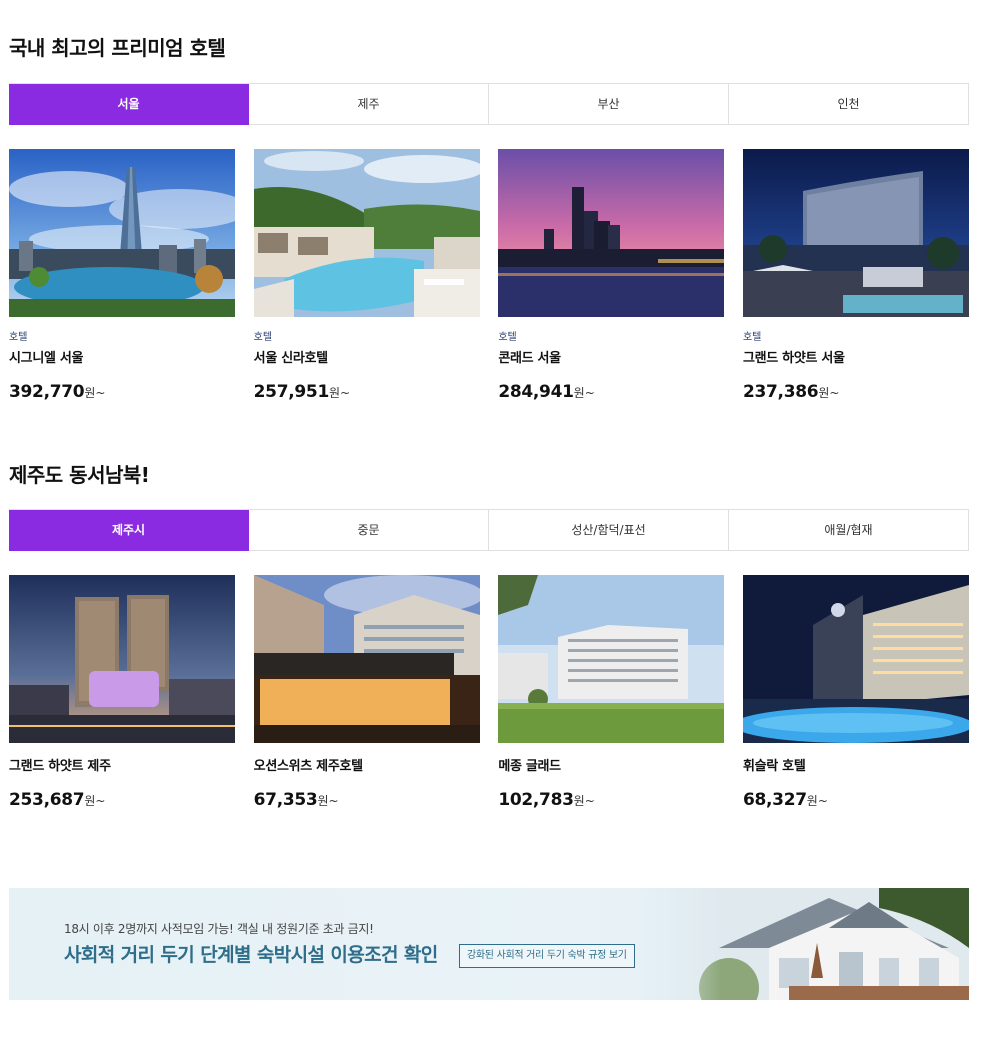 The image size is (982, 1049). What do you see at coordinates (529, 358) in the screenshot?
I see `hotel-name: 콘래드 서울` at bounding box center [529, 358].